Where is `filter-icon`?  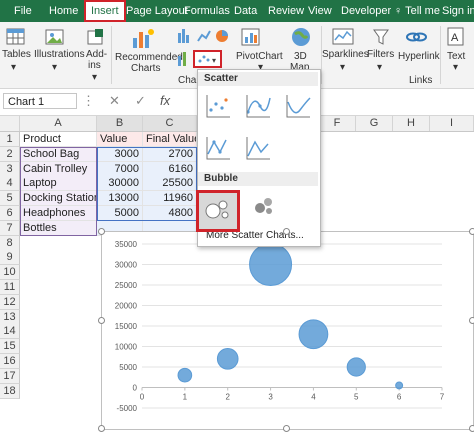 filter-icon is located at coordinates (381, 37).